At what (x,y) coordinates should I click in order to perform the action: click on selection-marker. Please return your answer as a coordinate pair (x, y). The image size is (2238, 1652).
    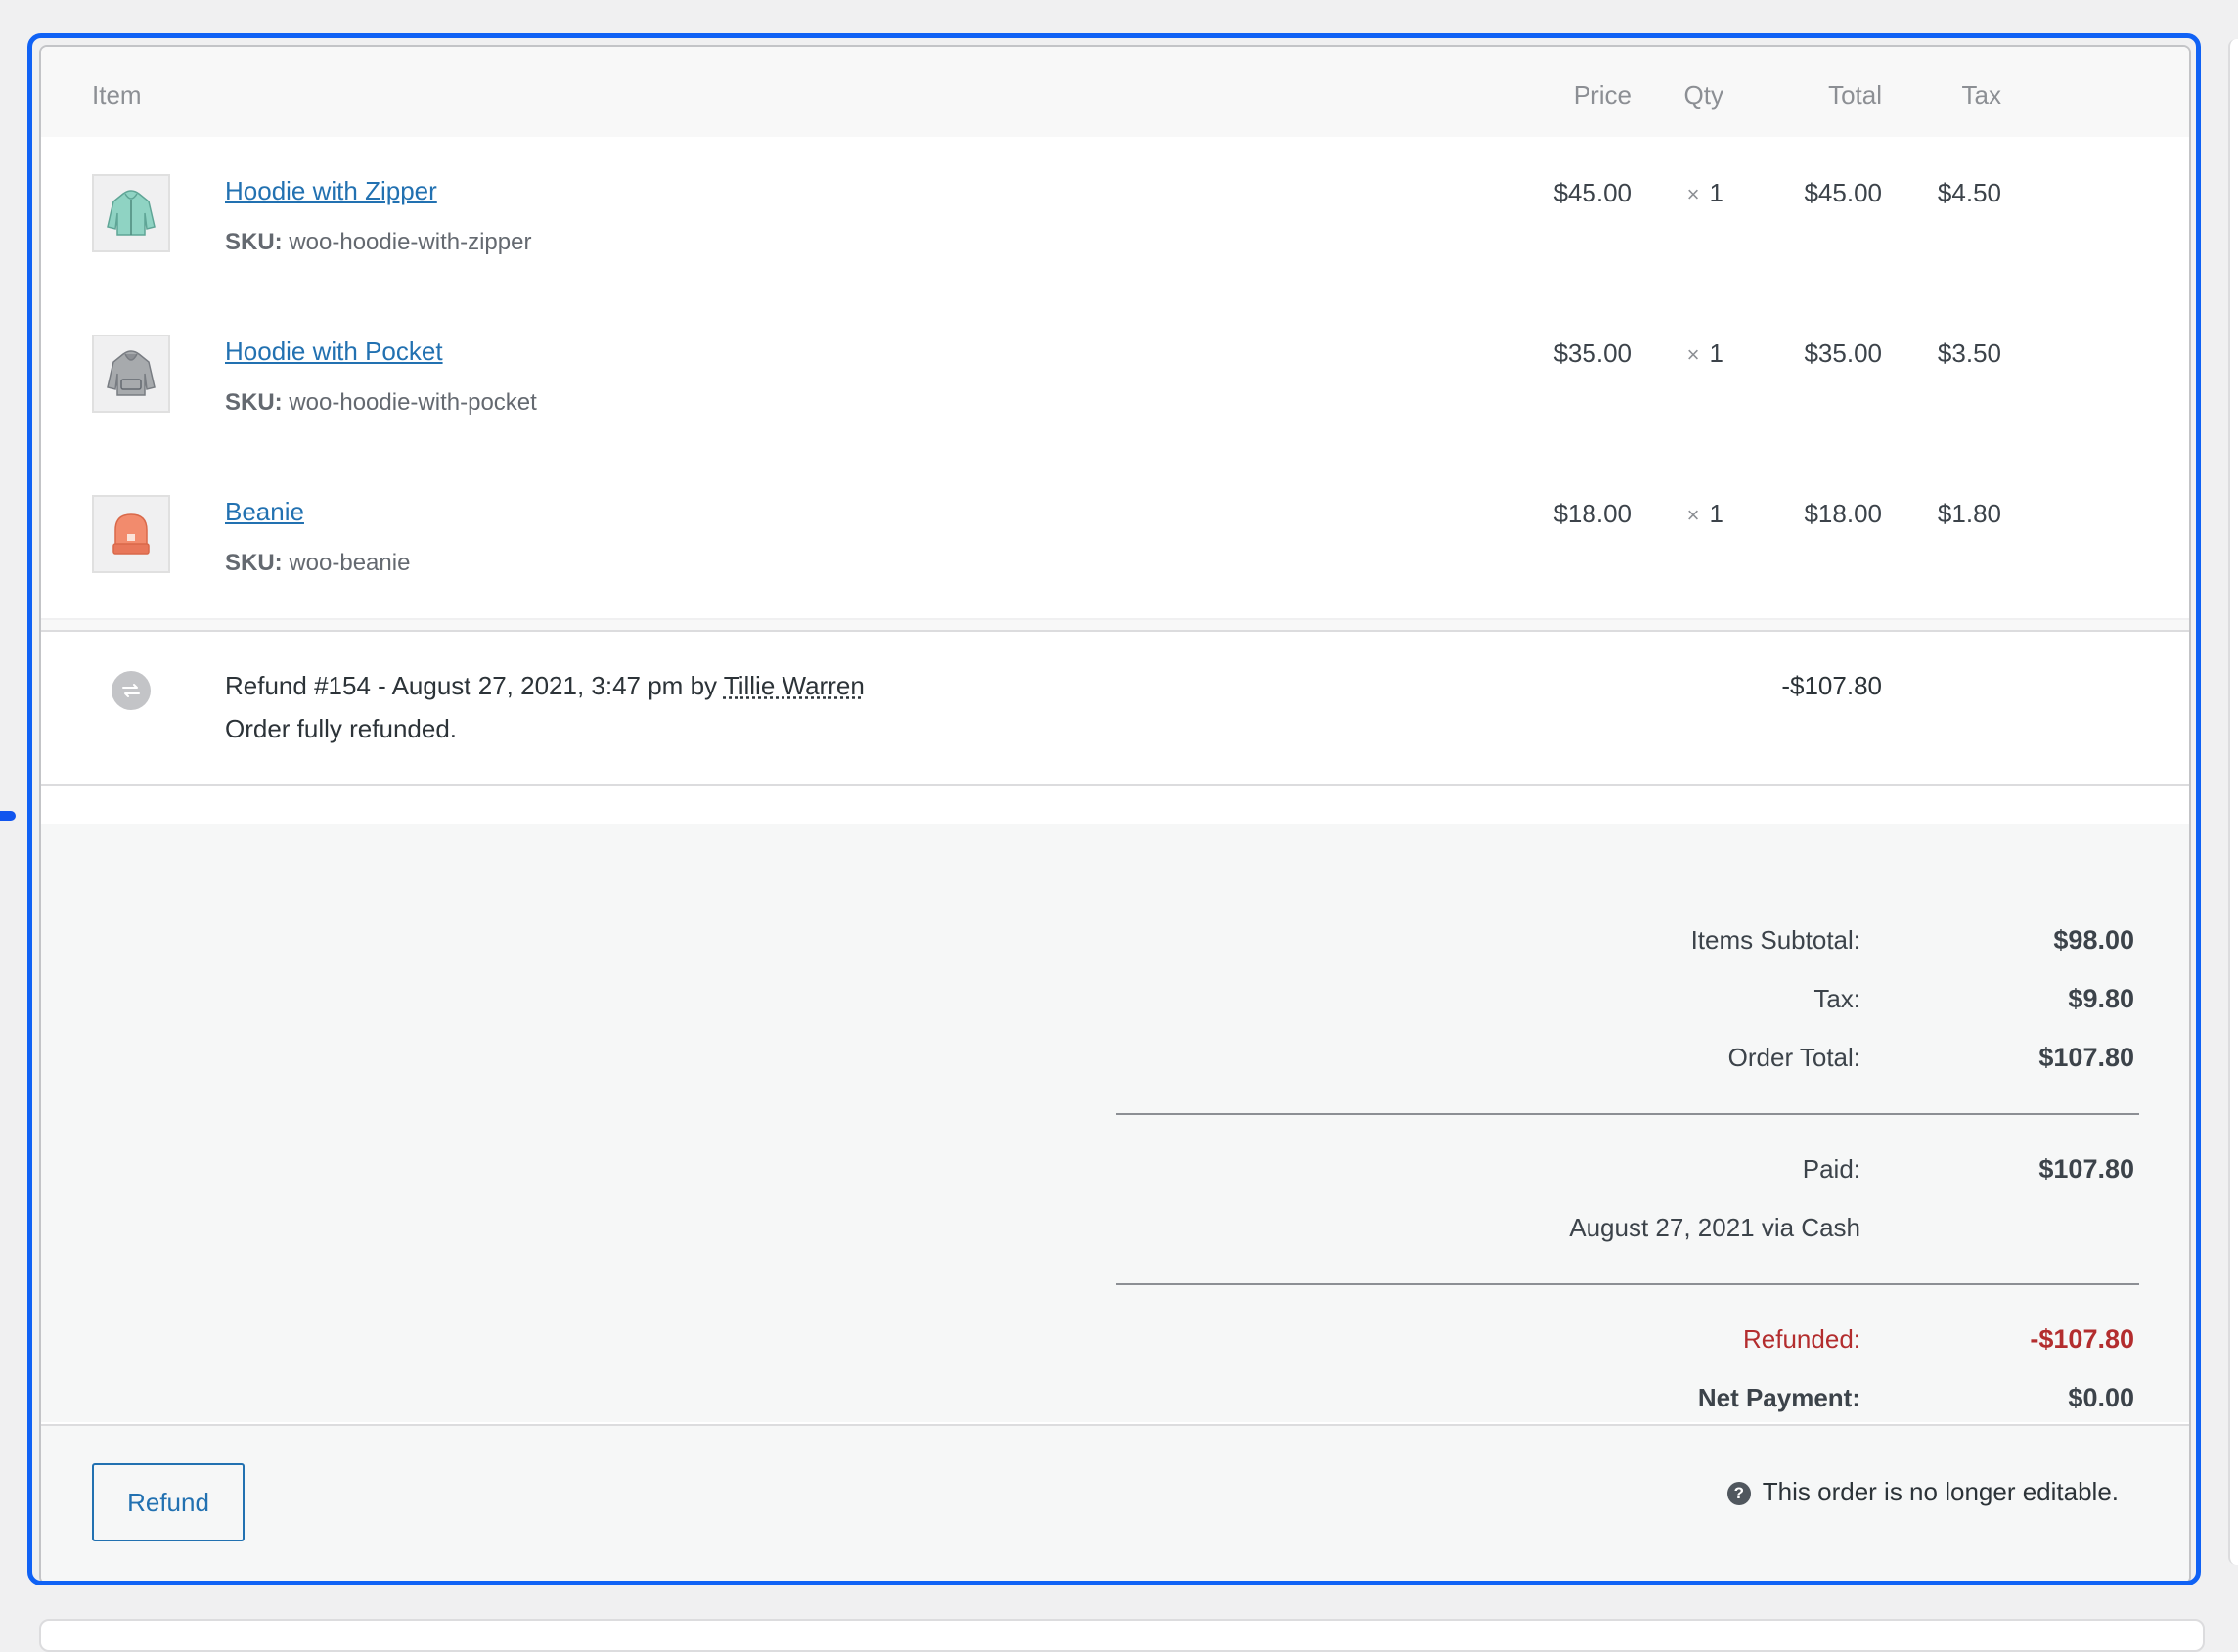
    Looking at the image, I should click on (8, 816).